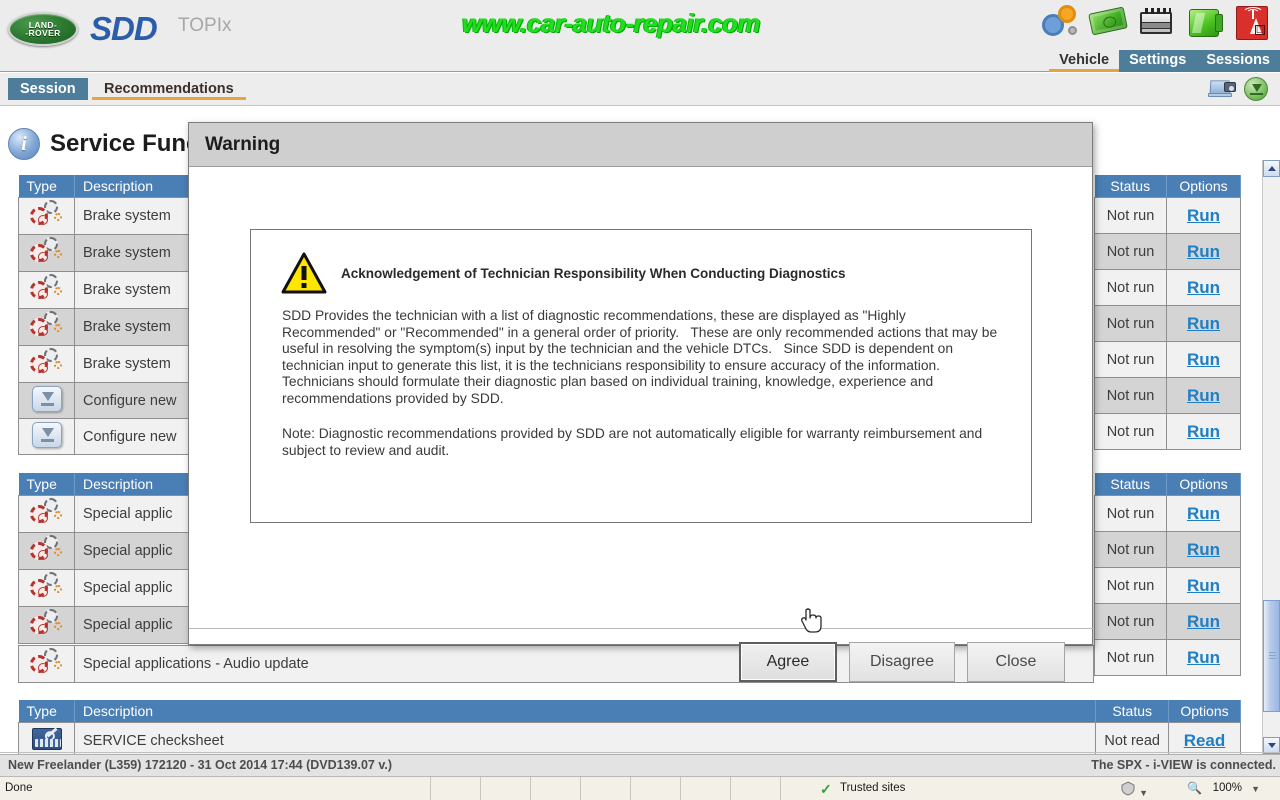 Image resolution: width=1280 pixels, height=800 pixels. I want to click on money-icon, so click(1108, 23).